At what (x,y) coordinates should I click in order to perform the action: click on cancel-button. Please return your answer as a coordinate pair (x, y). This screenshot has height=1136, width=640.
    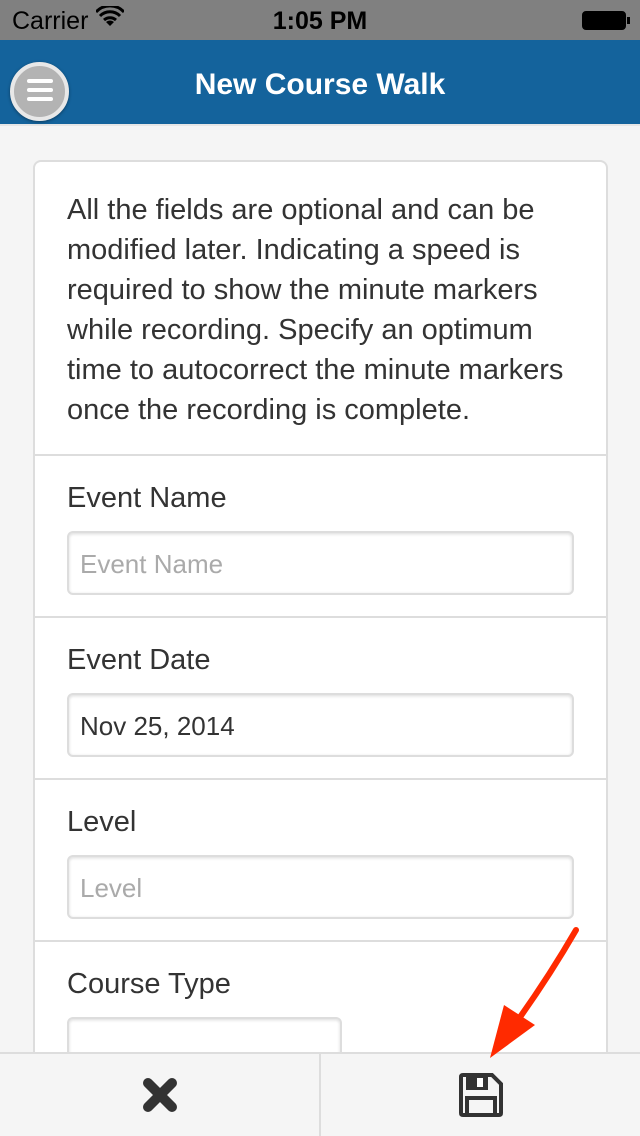
    Looking at the image, I should click on (160, 1095).